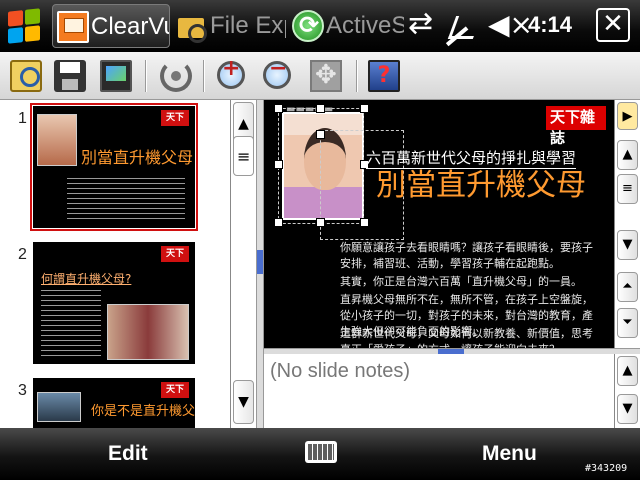 The image size is (640, 480). Describe the element at coordinates (481, 185) in the screenshot. I see `slide-title: 別當直升機父母` at that location.